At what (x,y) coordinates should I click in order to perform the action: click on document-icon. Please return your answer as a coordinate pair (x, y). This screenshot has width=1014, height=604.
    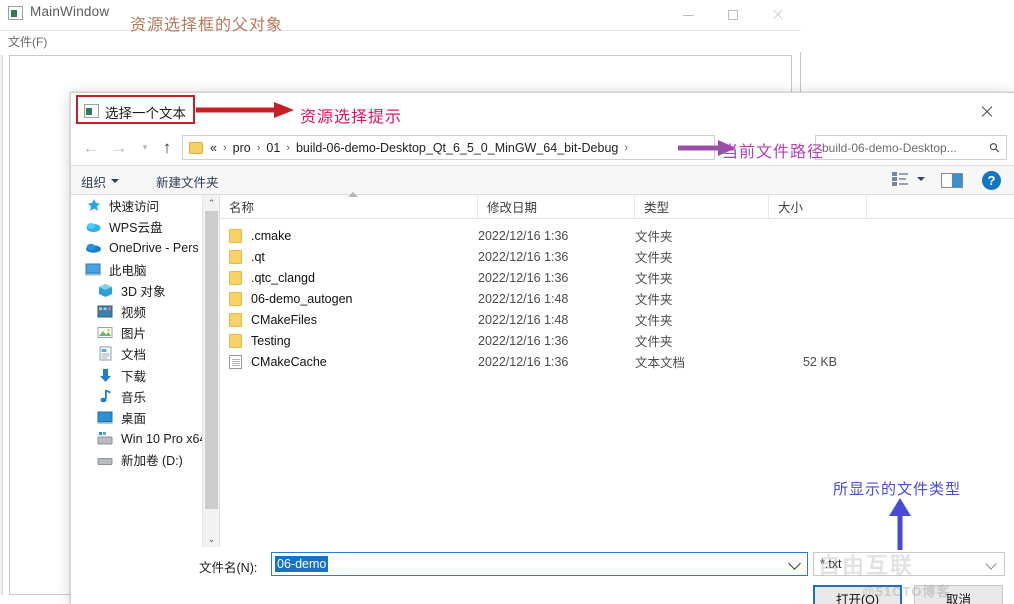
    Looking at the image, I should click on (105, 353).